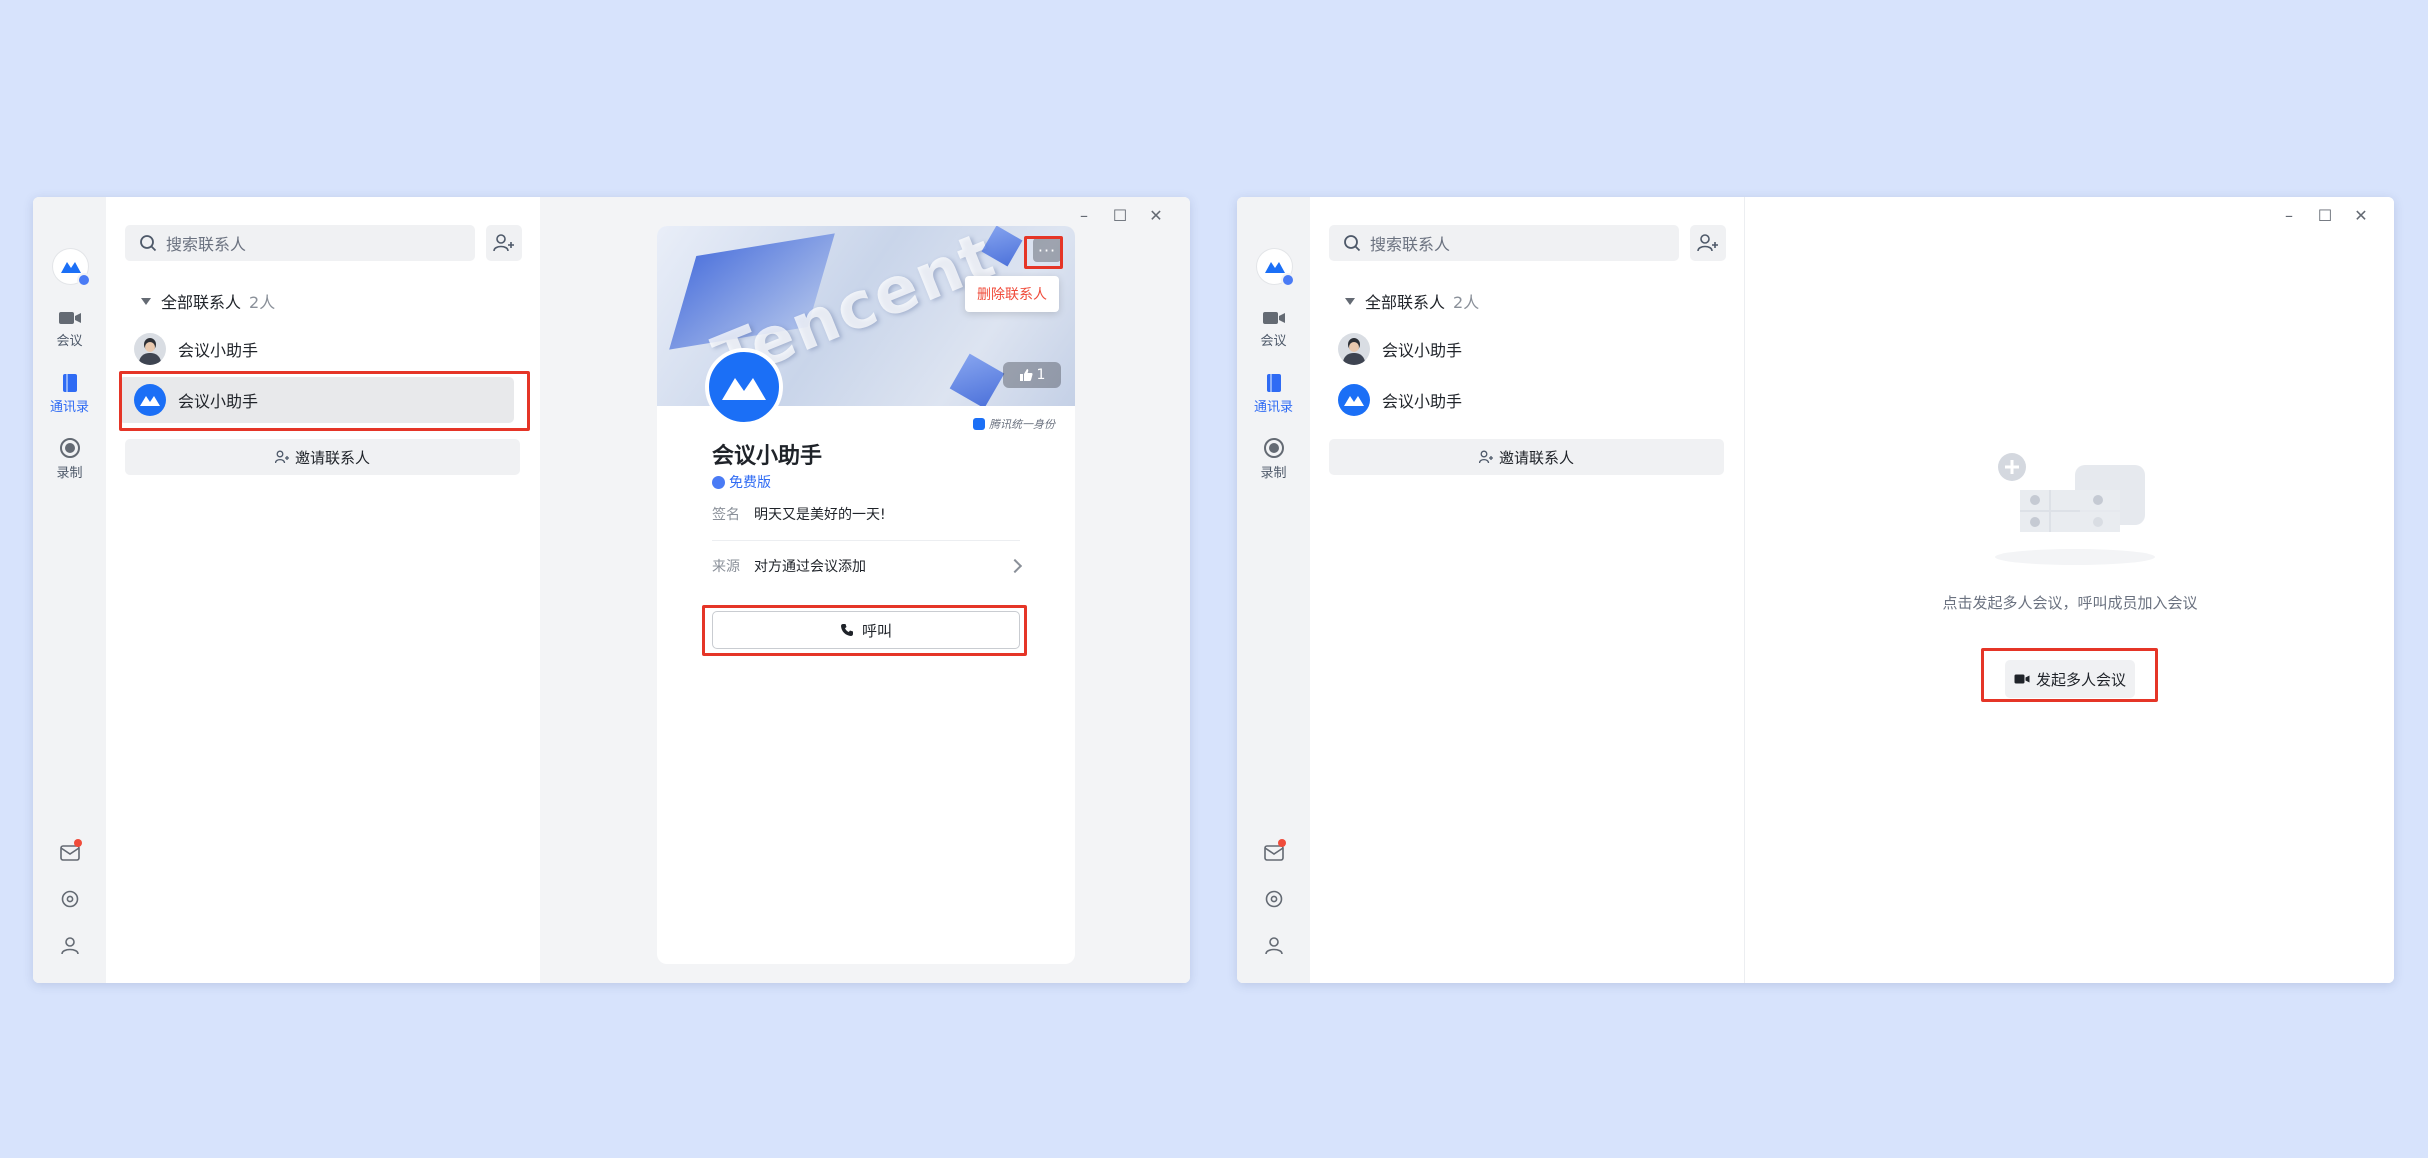 The width and height of the screenshot is (2428, 1158). I want to click on edition-label: 免费版, so click(750, 483).